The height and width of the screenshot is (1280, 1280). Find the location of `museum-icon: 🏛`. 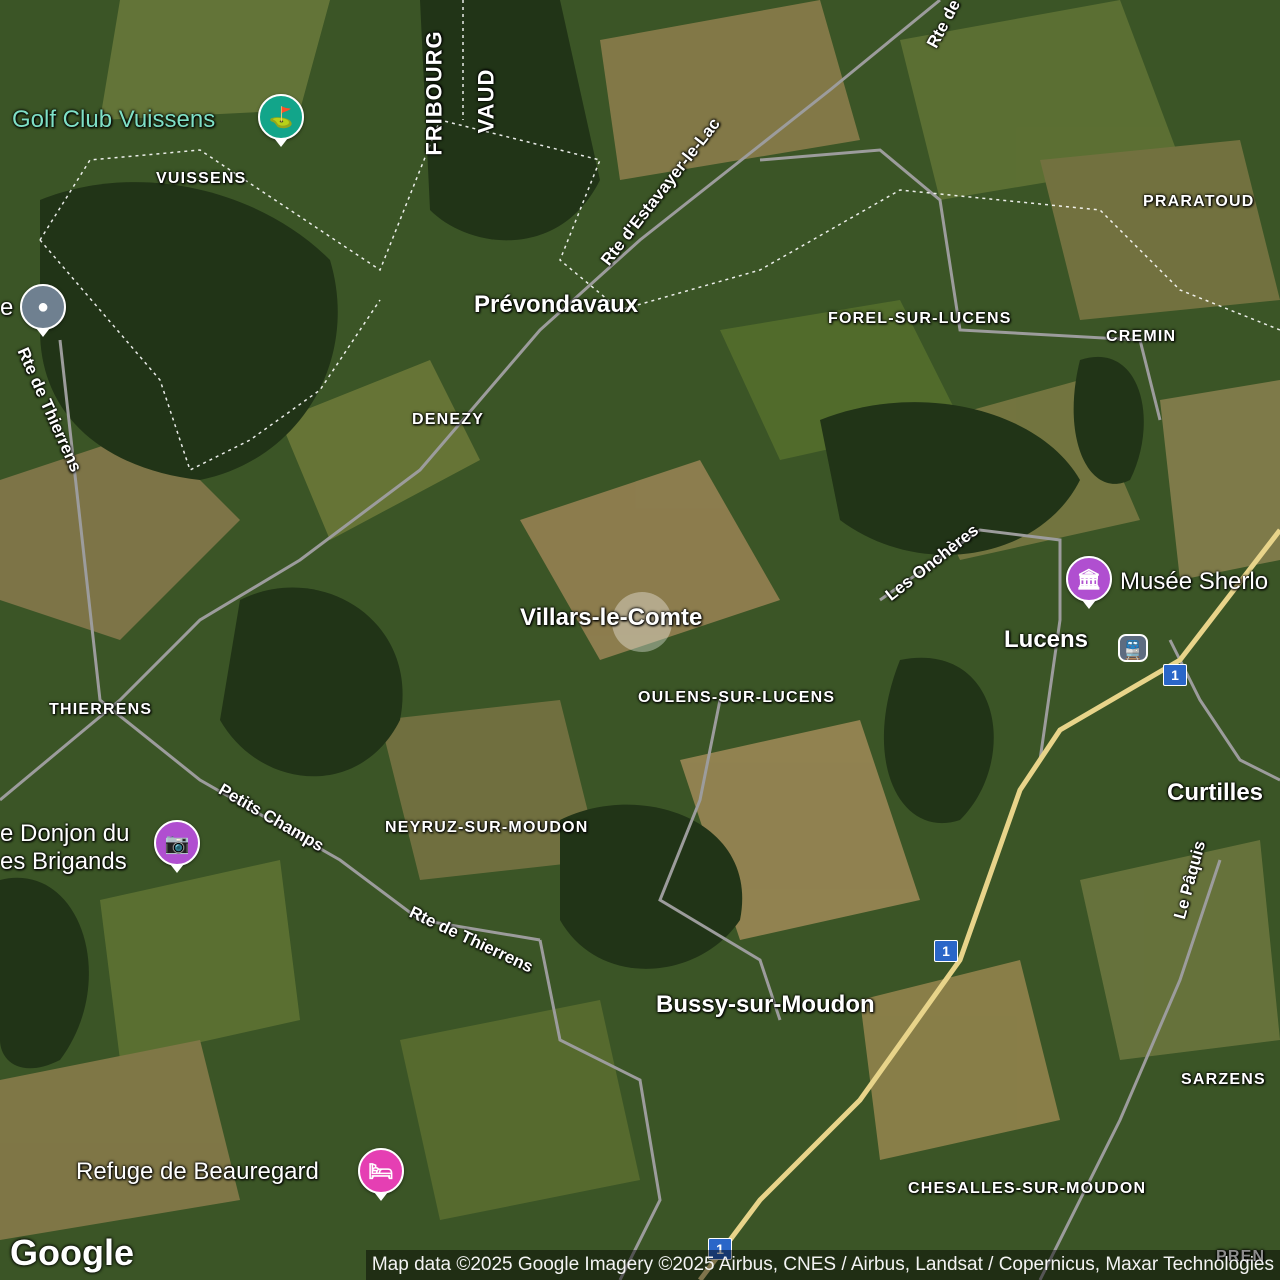

museum-icon: 🏛 is located at coordinates (1089, 582).